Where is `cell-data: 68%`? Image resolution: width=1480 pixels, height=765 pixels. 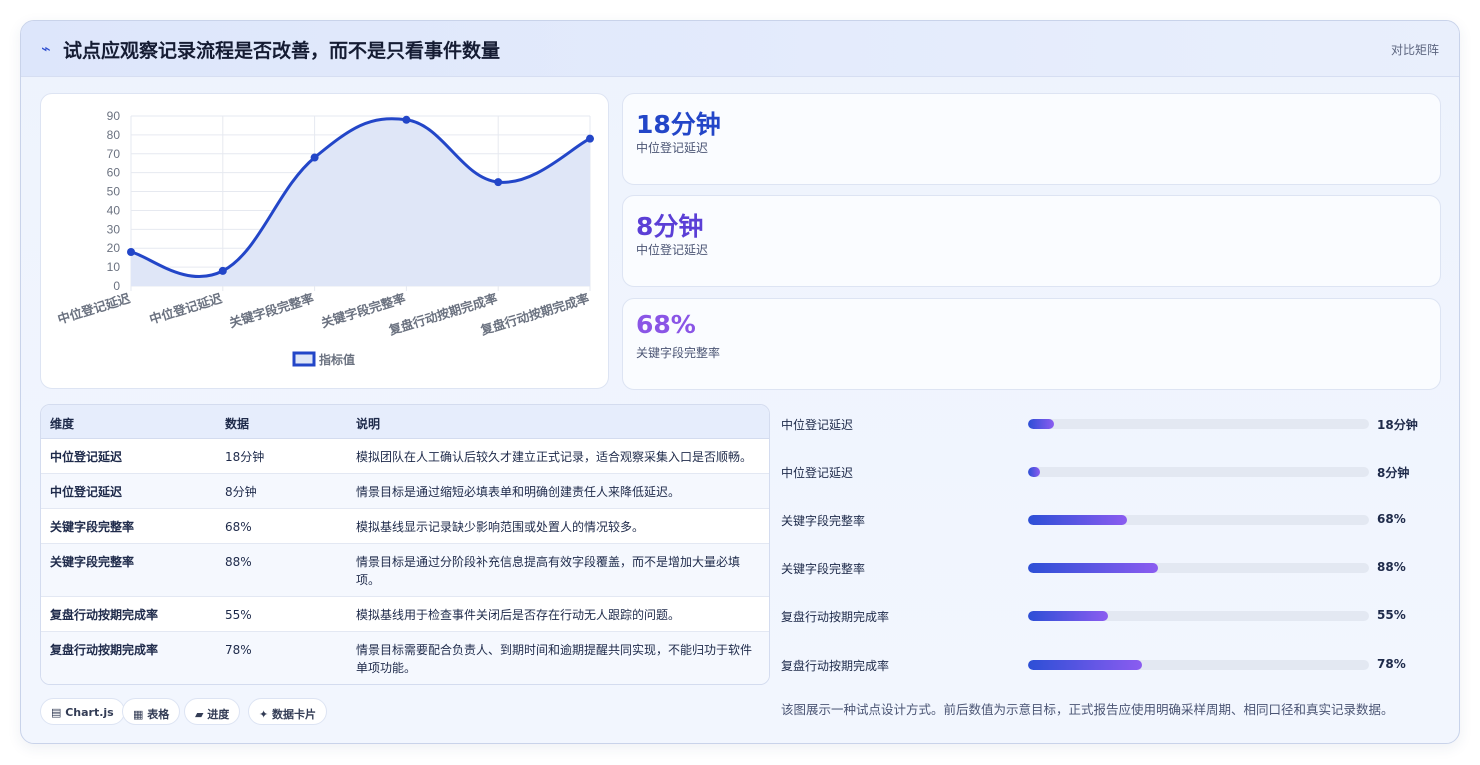
cell-data: 68% is located at coordinates (238, 527).